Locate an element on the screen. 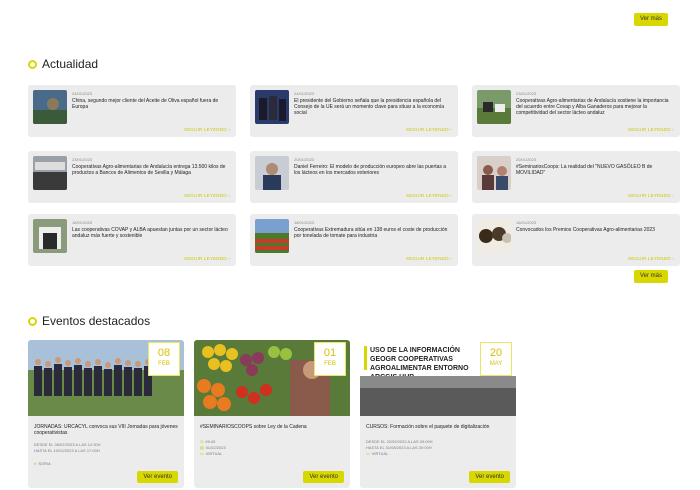  event-start: DESDE EL 20/09/2022 A LAS 09:00H is located at coordinates (399, 442).